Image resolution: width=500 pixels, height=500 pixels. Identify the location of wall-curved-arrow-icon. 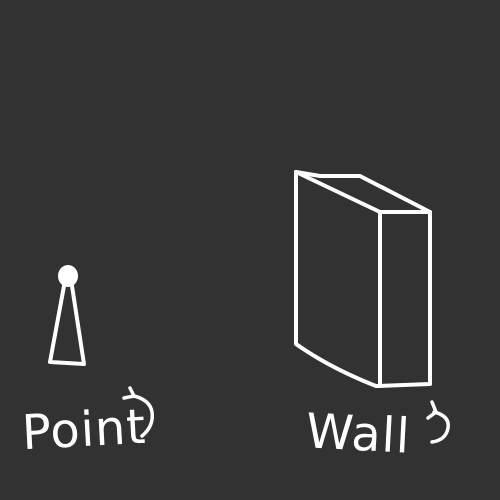
(438, 422).